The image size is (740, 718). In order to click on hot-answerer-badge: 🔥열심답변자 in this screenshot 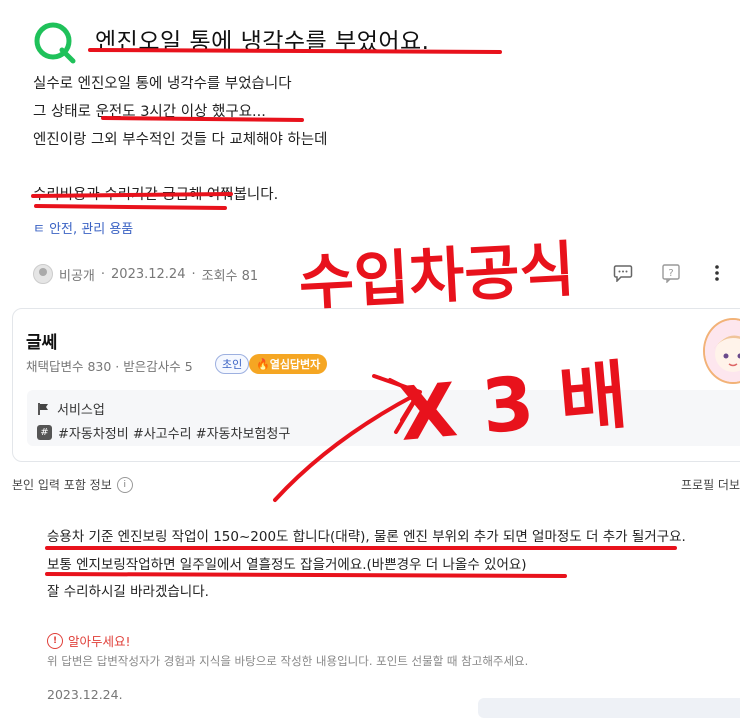, I will do `click(288, 364)`.